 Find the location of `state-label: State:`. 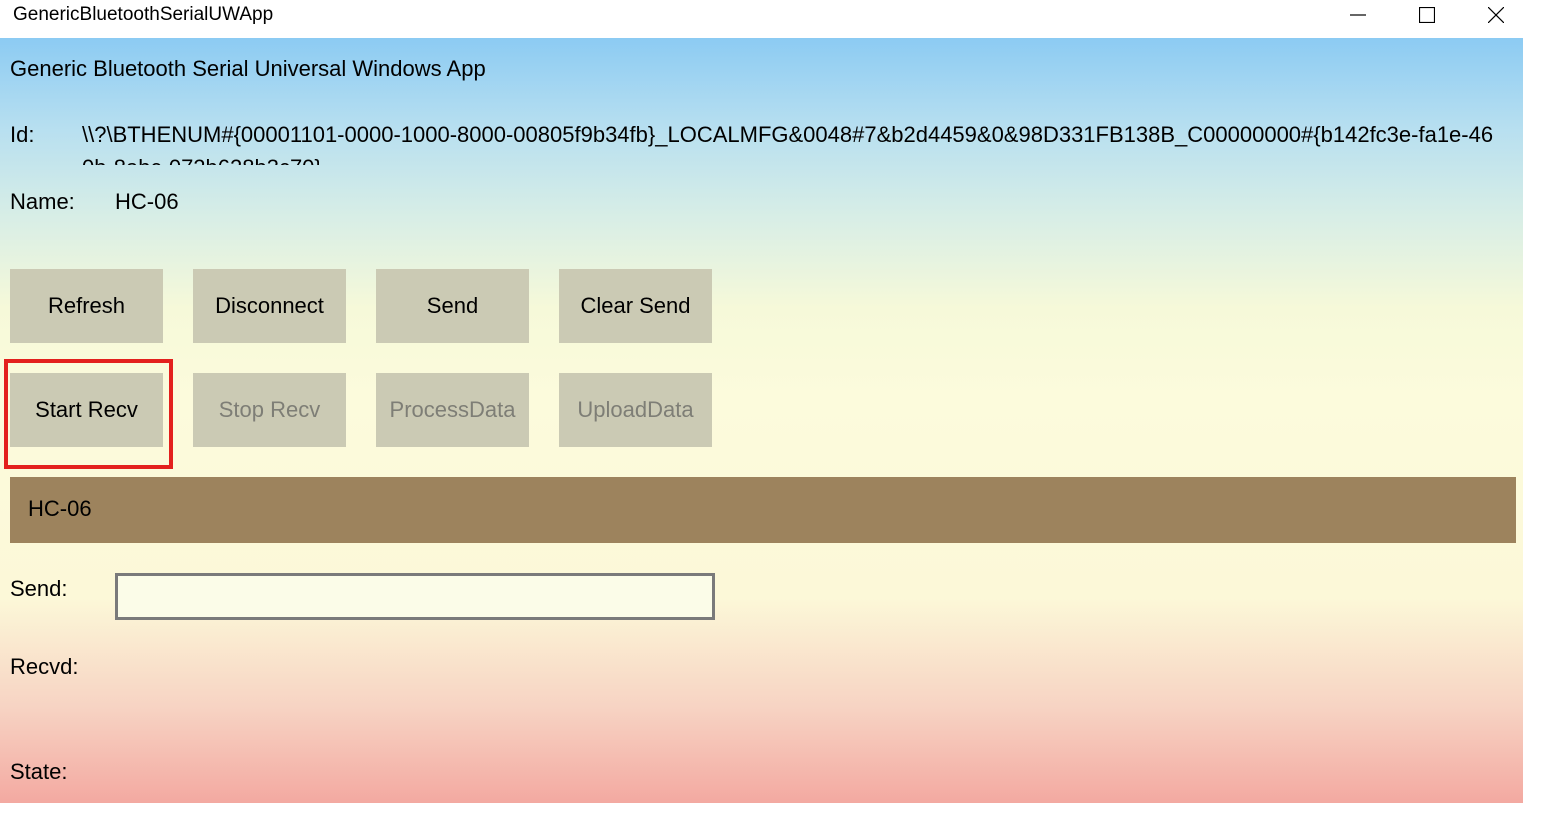

state-label: State: is located at coordinates (39, 771).